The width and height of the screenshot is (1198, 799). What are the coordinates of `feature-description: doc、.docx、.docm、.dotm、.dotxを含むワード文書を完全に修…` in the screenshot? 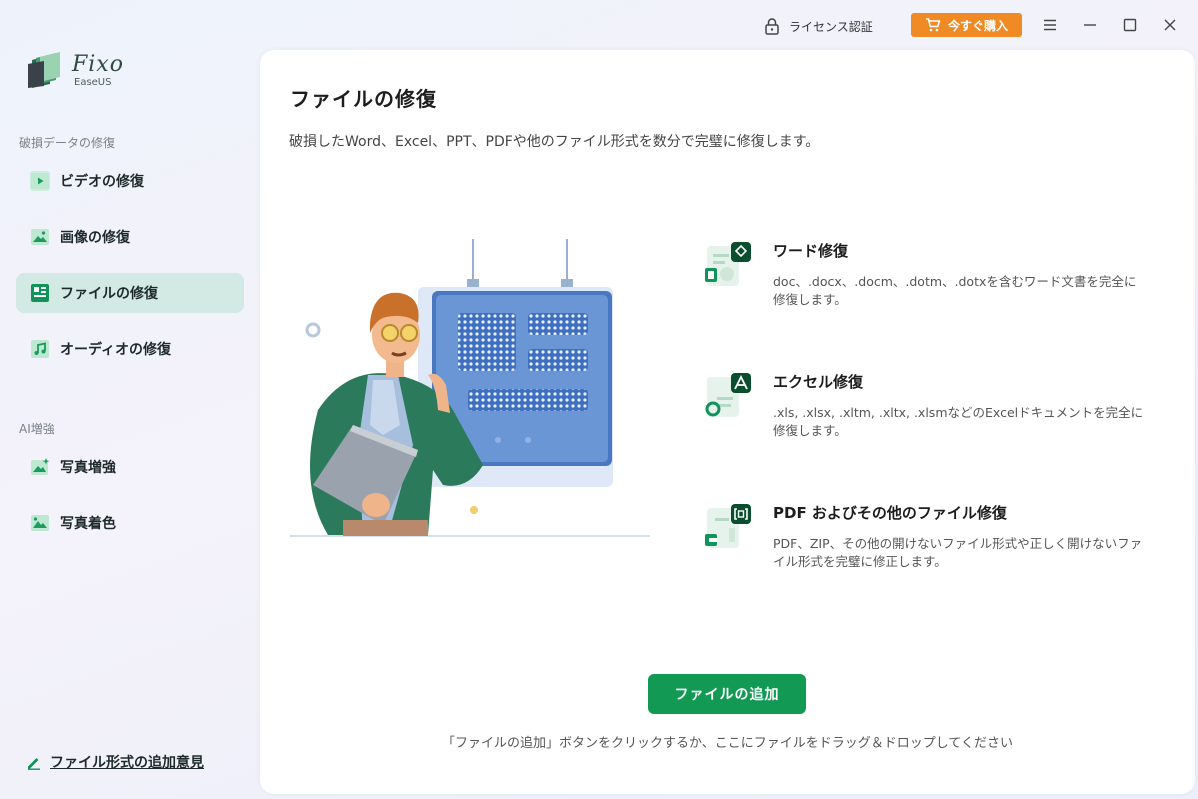 It's located at (955, 290).